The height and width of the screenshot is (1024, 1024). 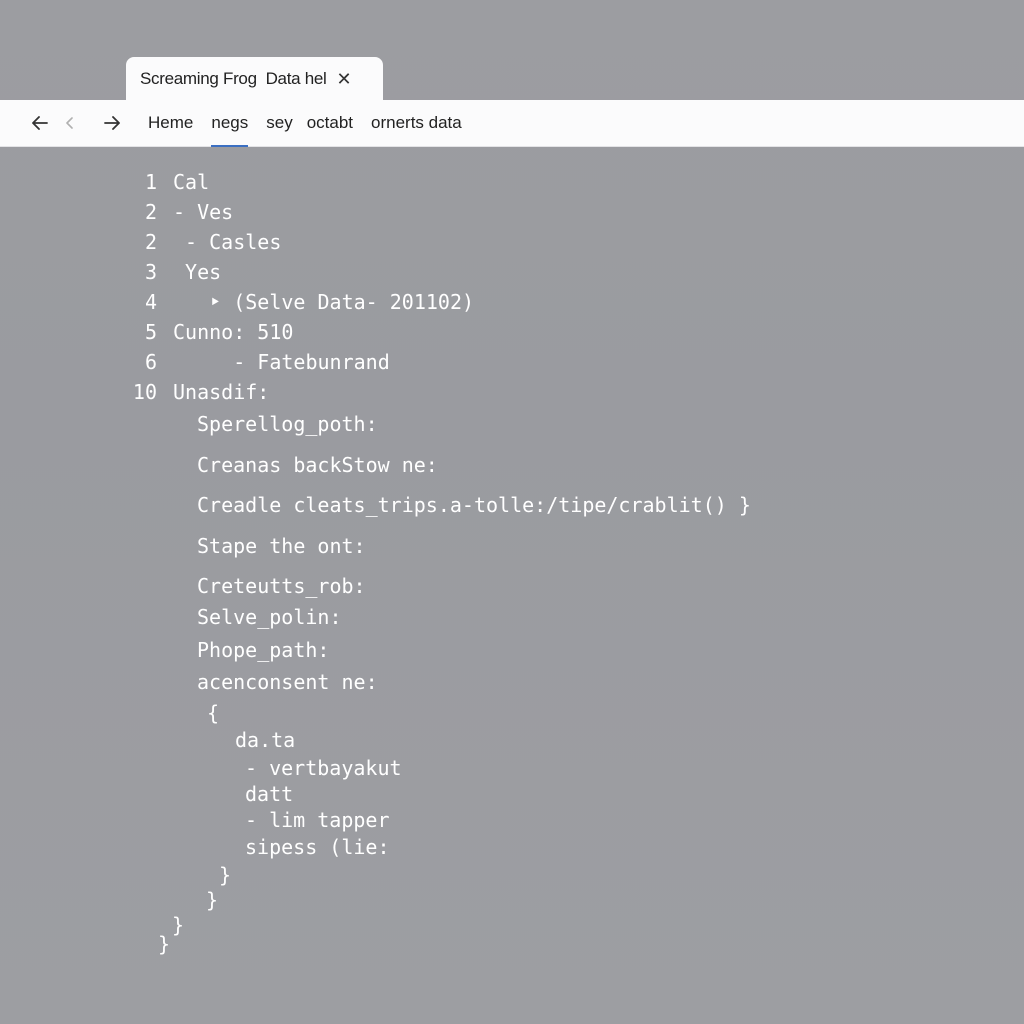 I want to click on code-line: Yes, so click(x=197, y=272).